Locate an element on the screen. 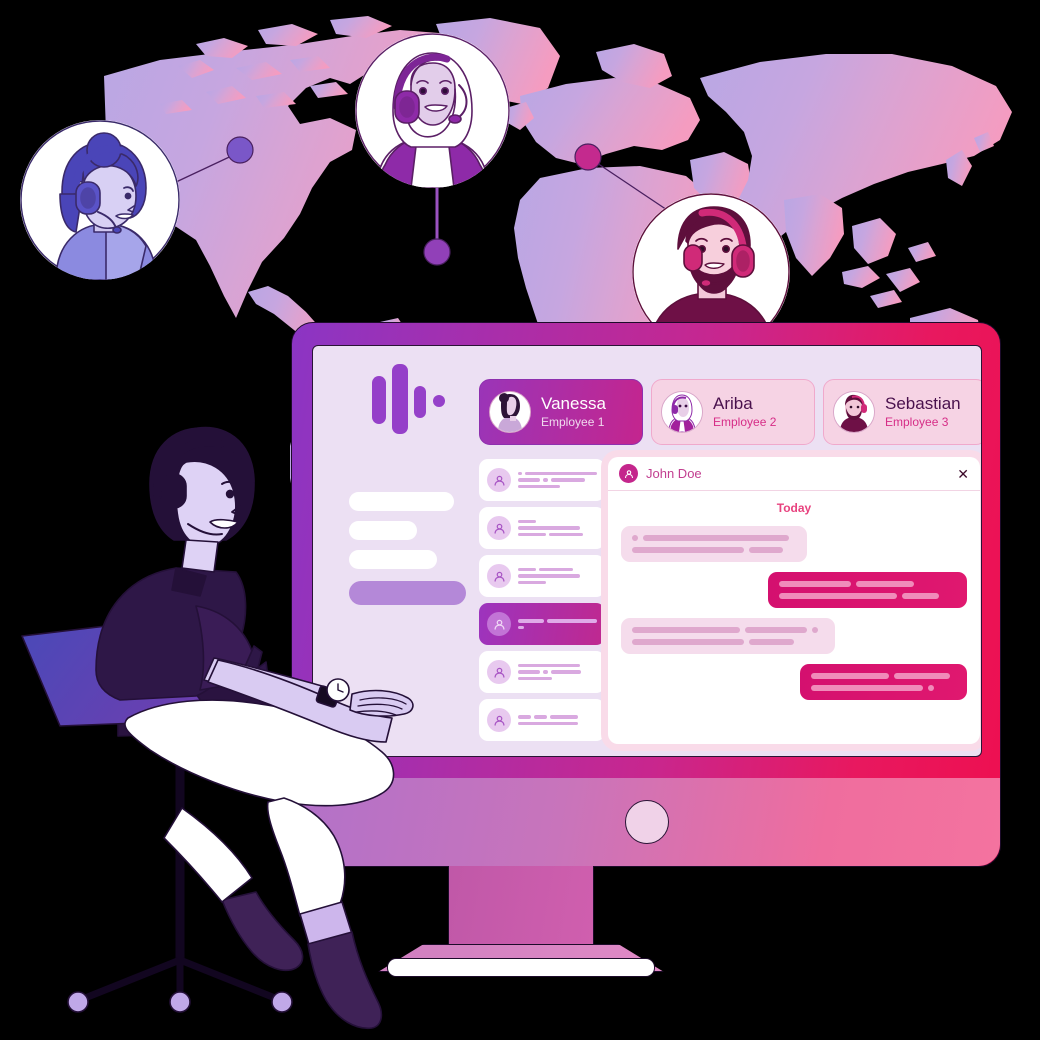 The image size is (1040, 1040). employee-role: Employee 3 is located at coordinates (917, 422).